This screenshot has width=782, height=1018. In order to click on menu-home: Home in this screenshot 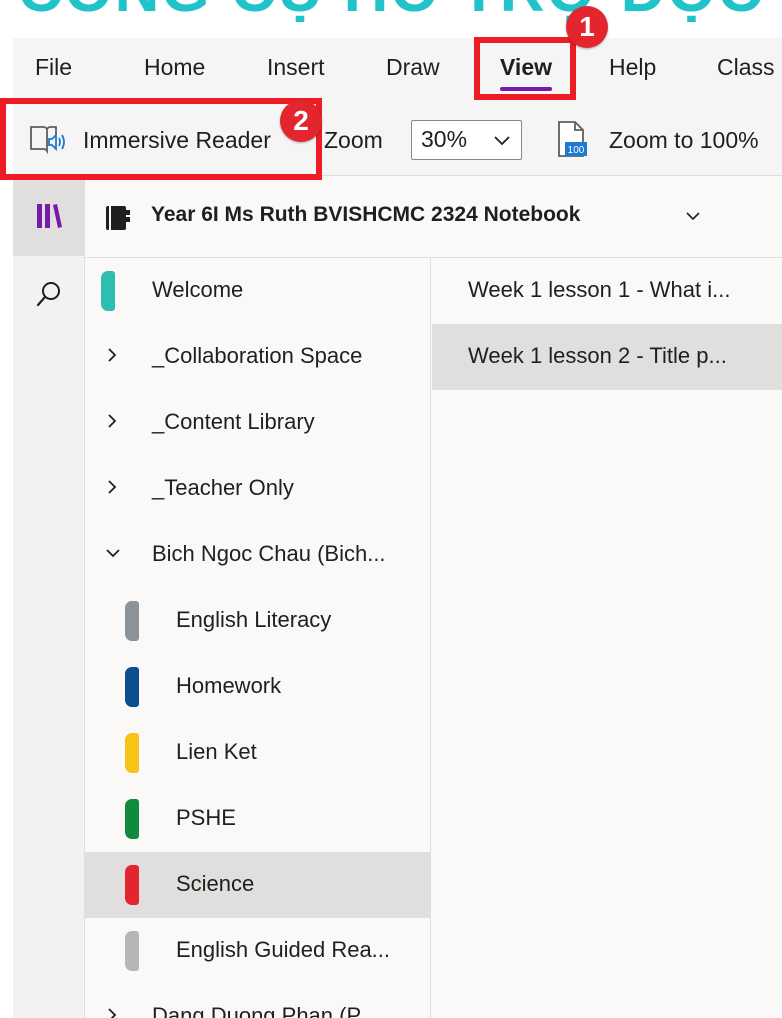, I will do `click(174, 67)`.